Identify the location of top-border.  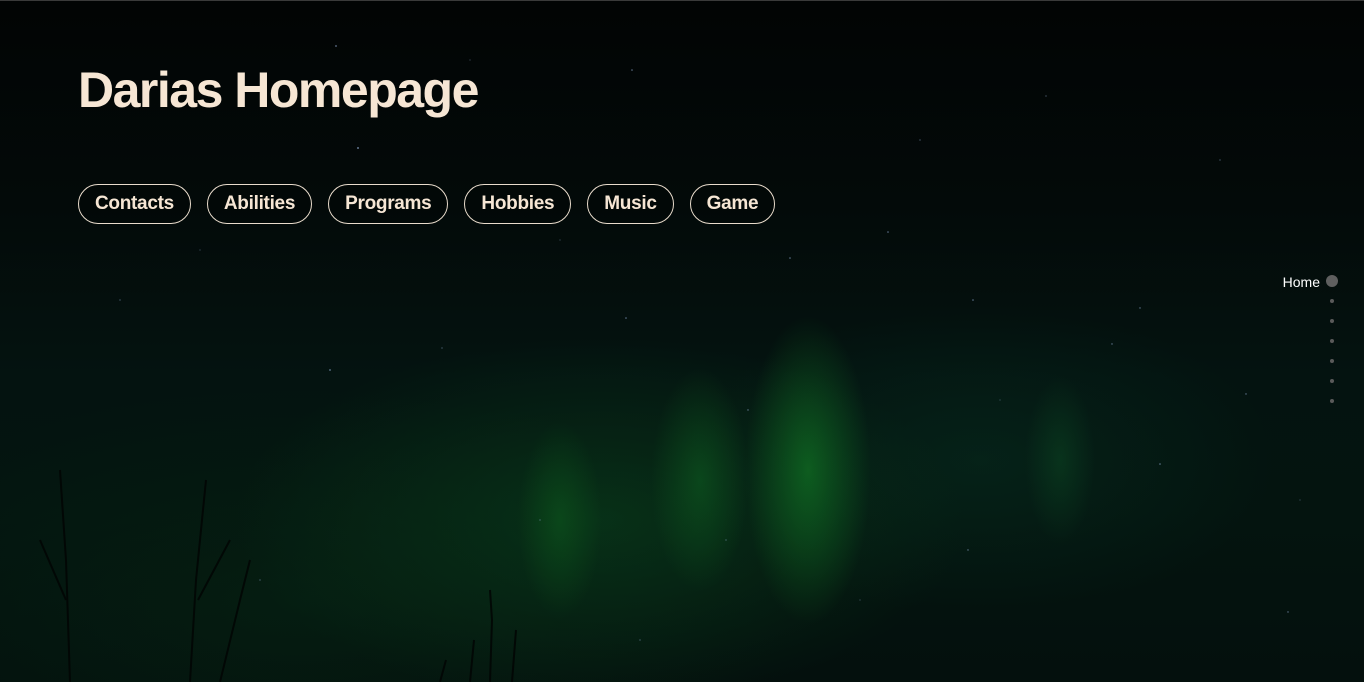
(682, 0).